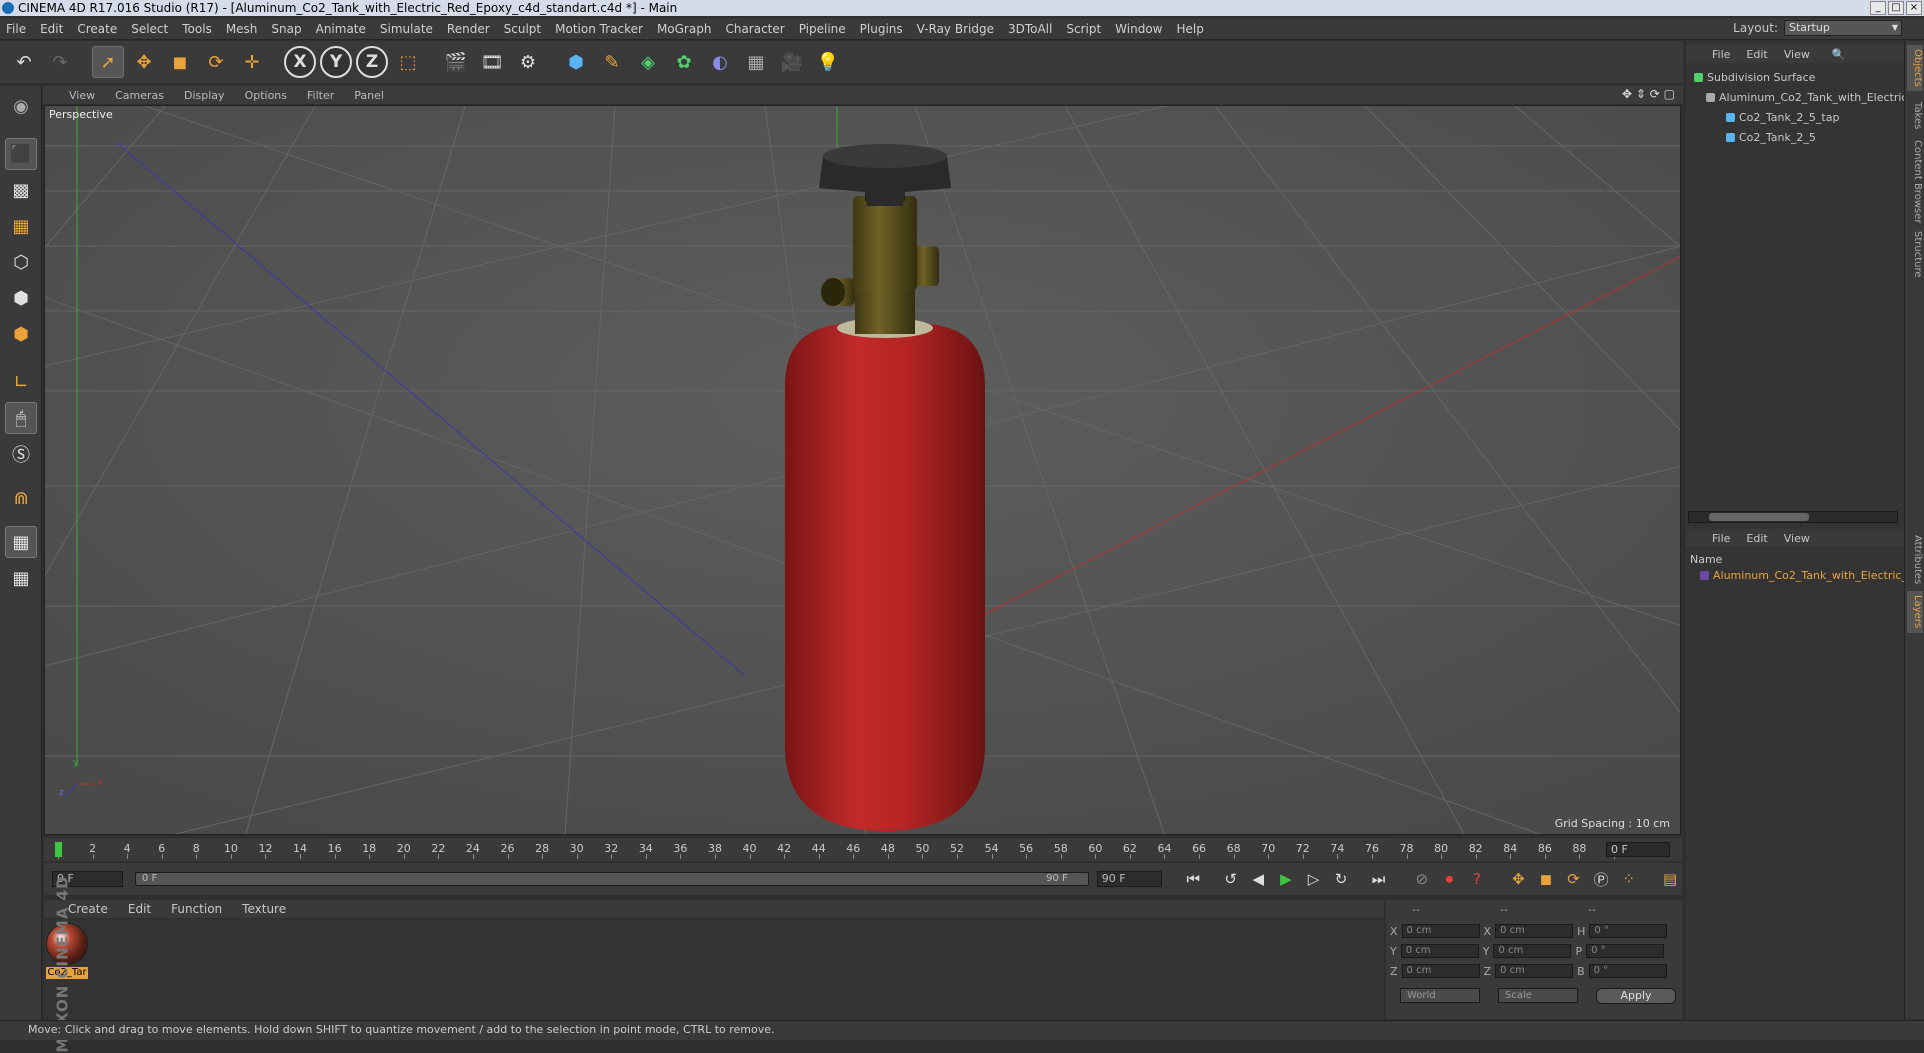  What do you see at coordinates (406, 29) in the screenshot?
I see `menu-simulate: Simulate` at bounding box center [406, 29].